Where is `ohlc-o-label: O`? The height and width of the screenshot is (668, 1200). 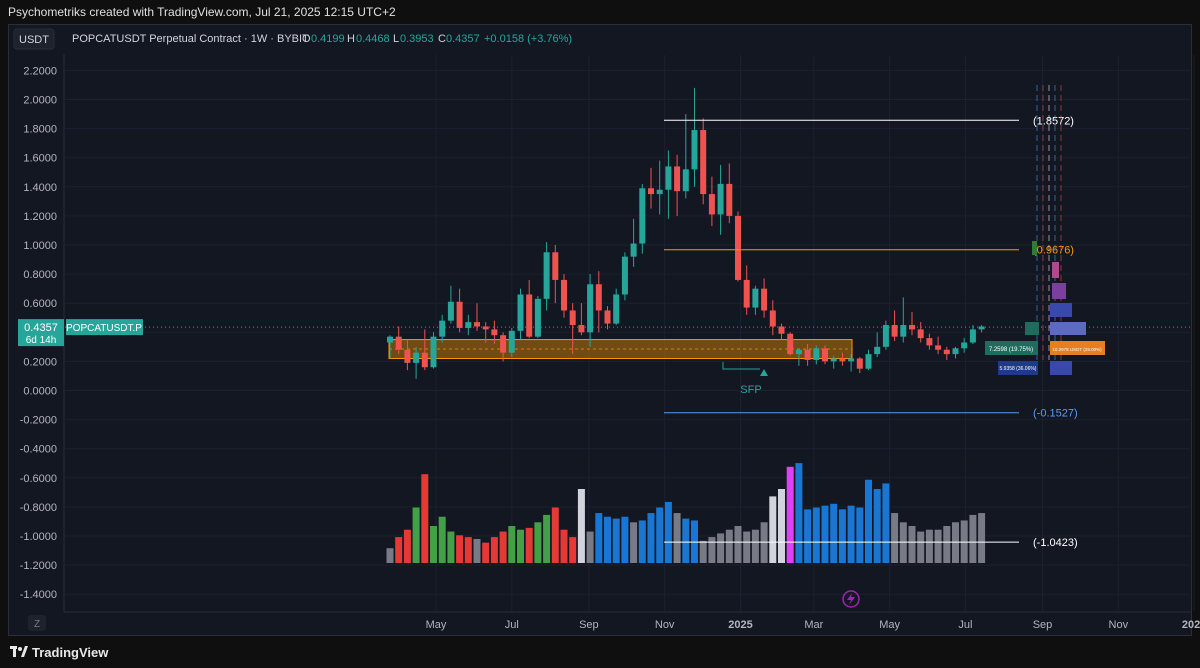
ohlc-o-label: O is located at coordinates (306, 39).